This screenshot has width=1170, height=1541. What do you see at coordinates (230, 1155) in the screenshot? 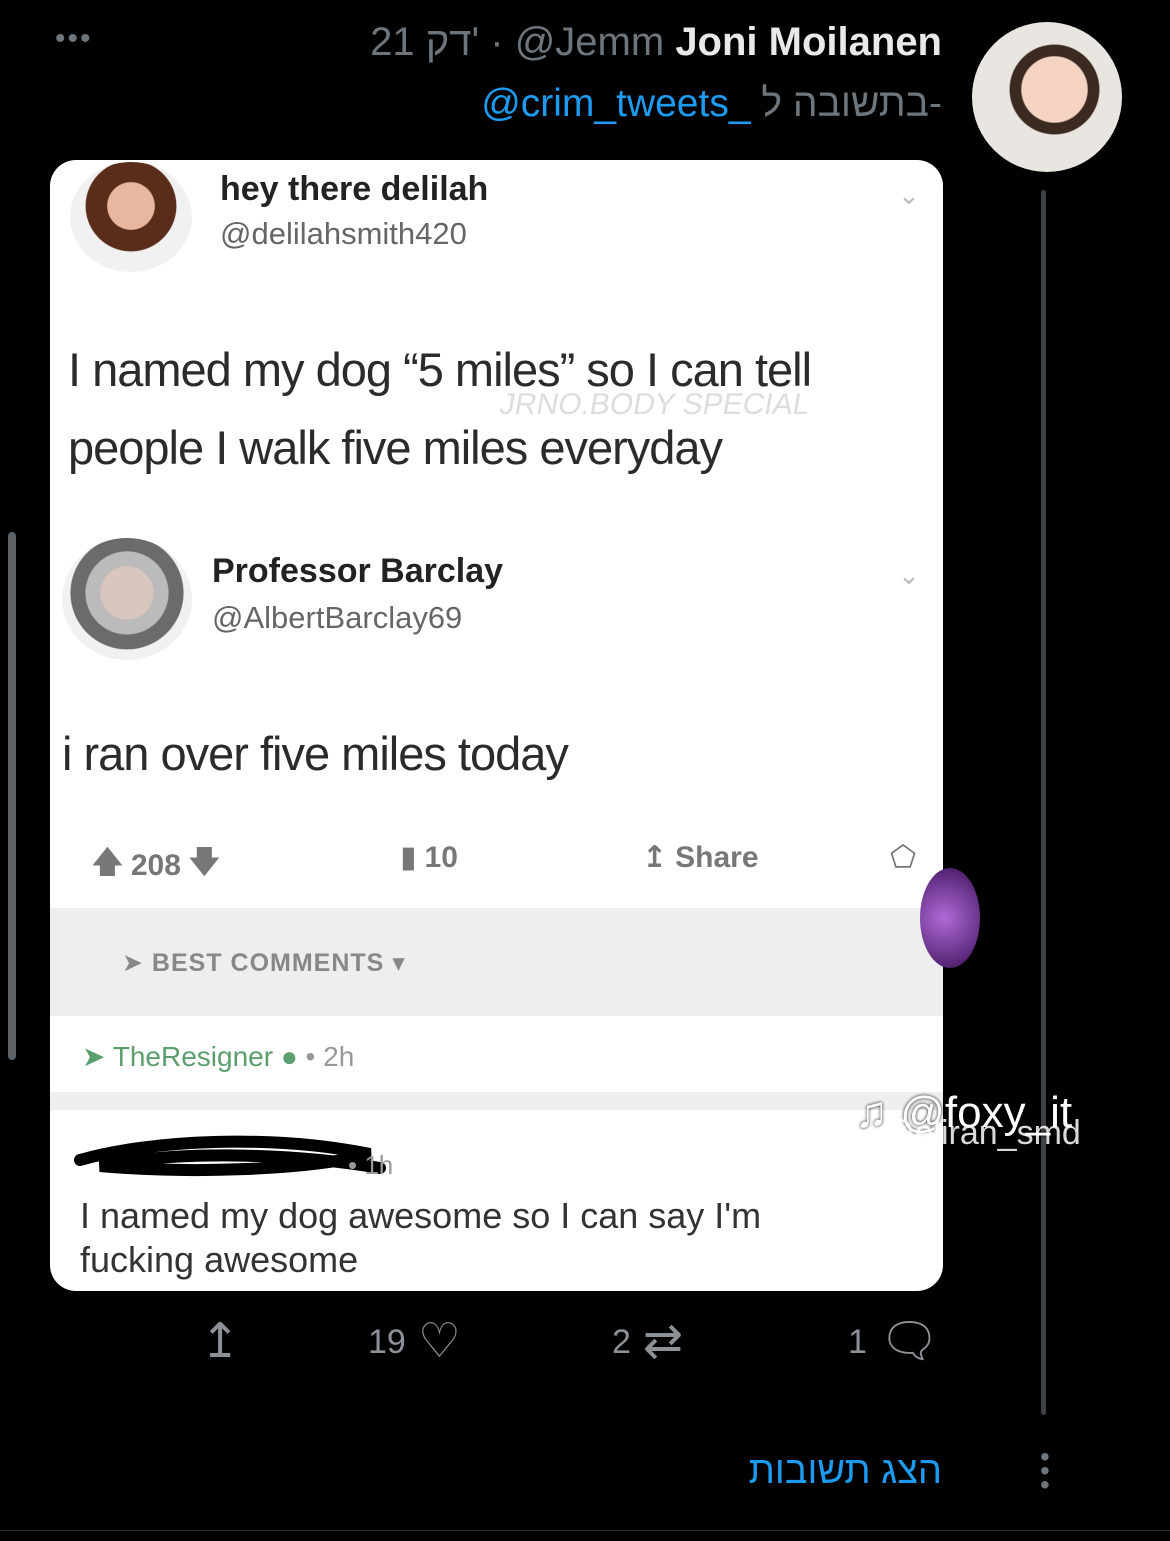
I see `redaction-scribble` at bounding box center [230, 1155].